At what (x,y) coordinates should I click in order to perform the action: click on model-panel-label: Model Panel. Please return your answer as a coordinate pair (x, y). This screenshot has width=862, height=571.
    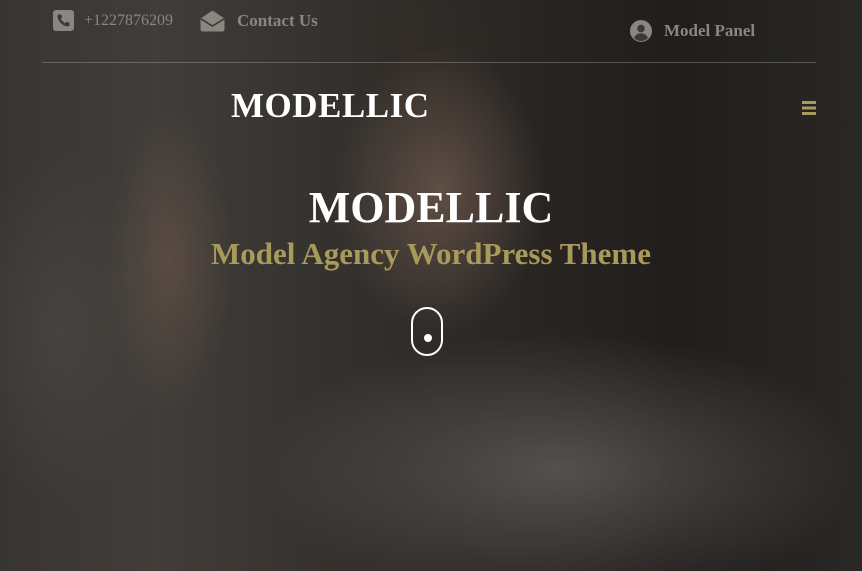
    Looking at the image, I should click on (710, 30).